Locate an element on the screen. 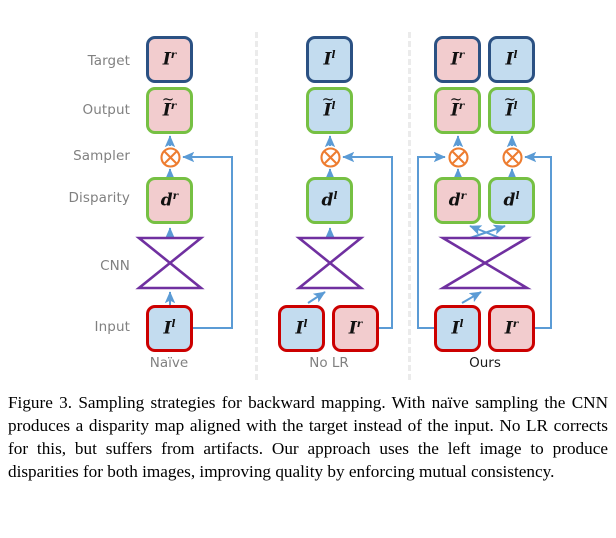 The height and width of the screenshot is (538, 616). col3-disparity-d-l: dl is located at coordinates (511, 200).